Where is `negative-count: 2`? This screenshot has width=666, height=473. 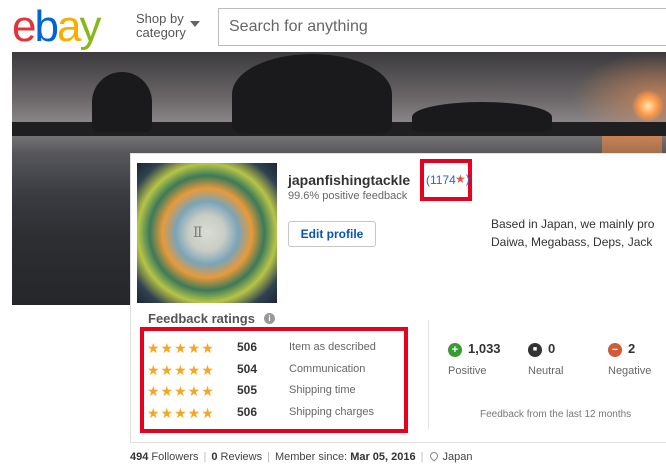
negative-count: 2 is located at coordinates (632, 348).